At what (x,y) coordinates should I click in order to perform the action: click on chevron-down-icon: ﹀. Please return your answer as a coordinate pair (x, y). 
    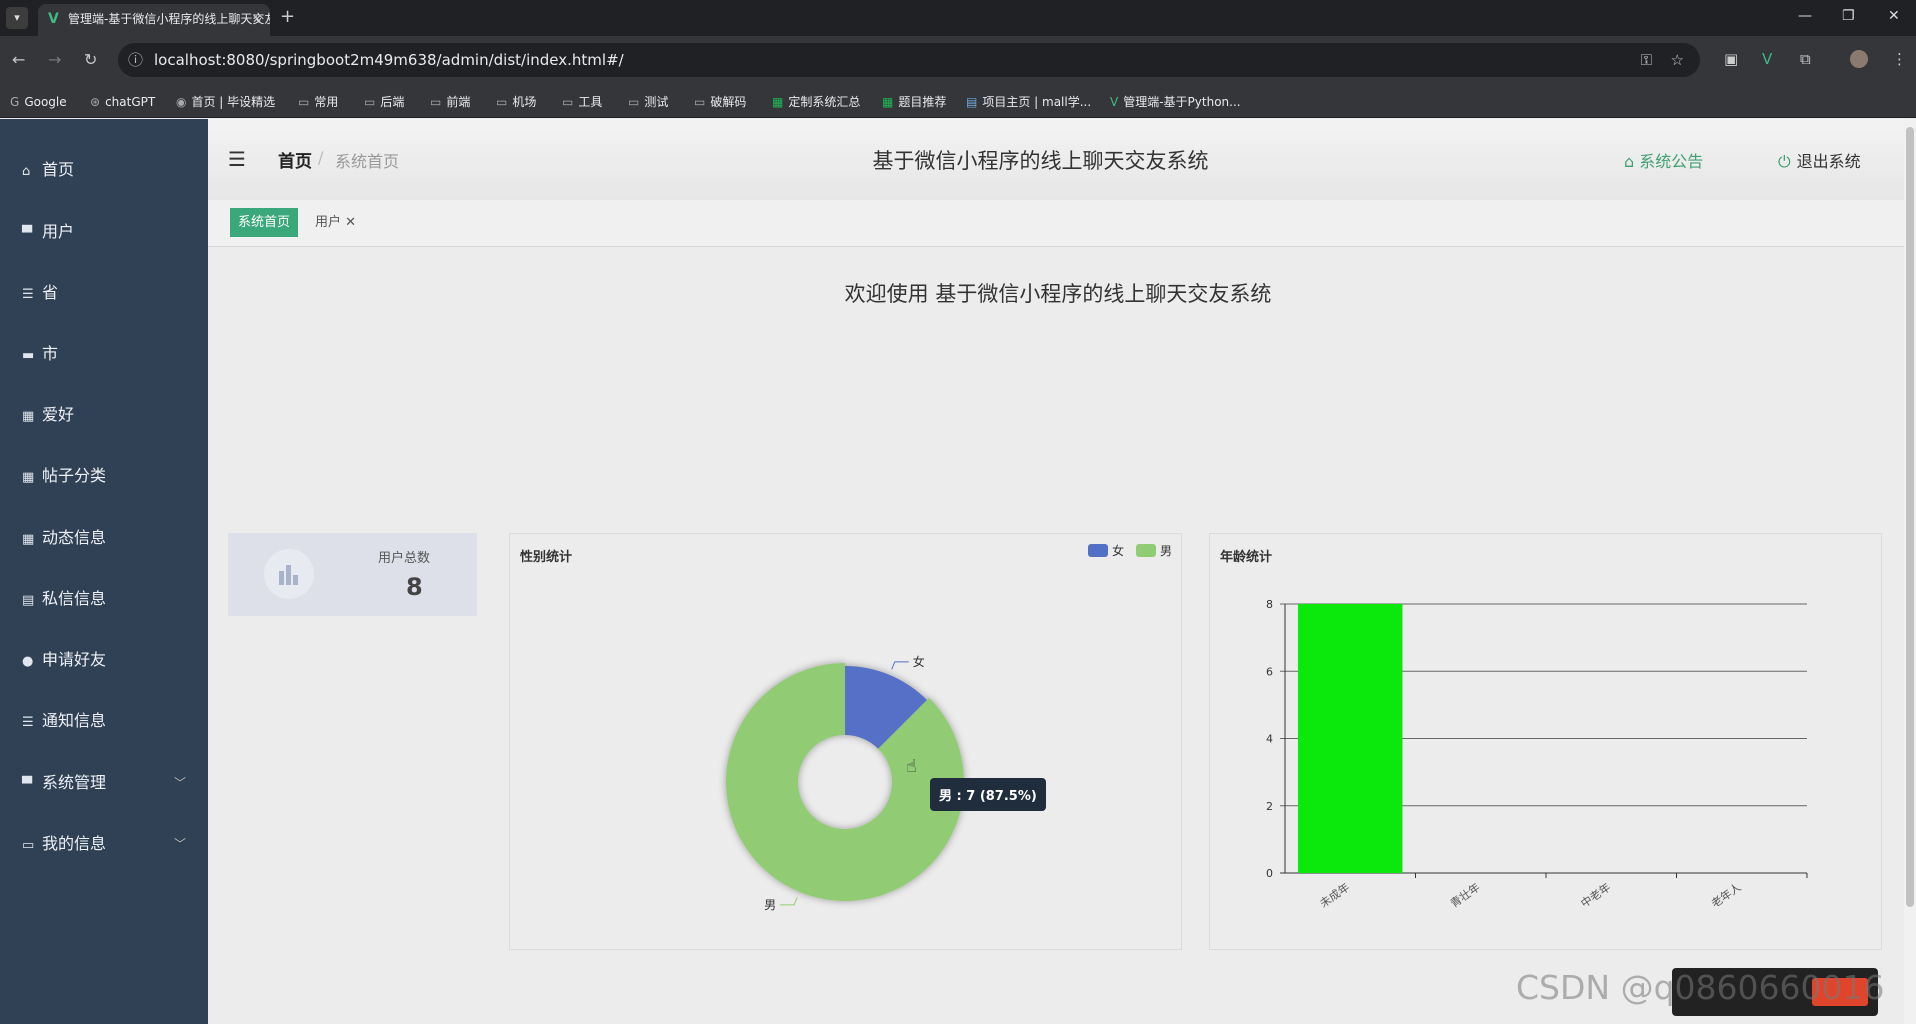
    Looking at the image, I should click on (179, 844).